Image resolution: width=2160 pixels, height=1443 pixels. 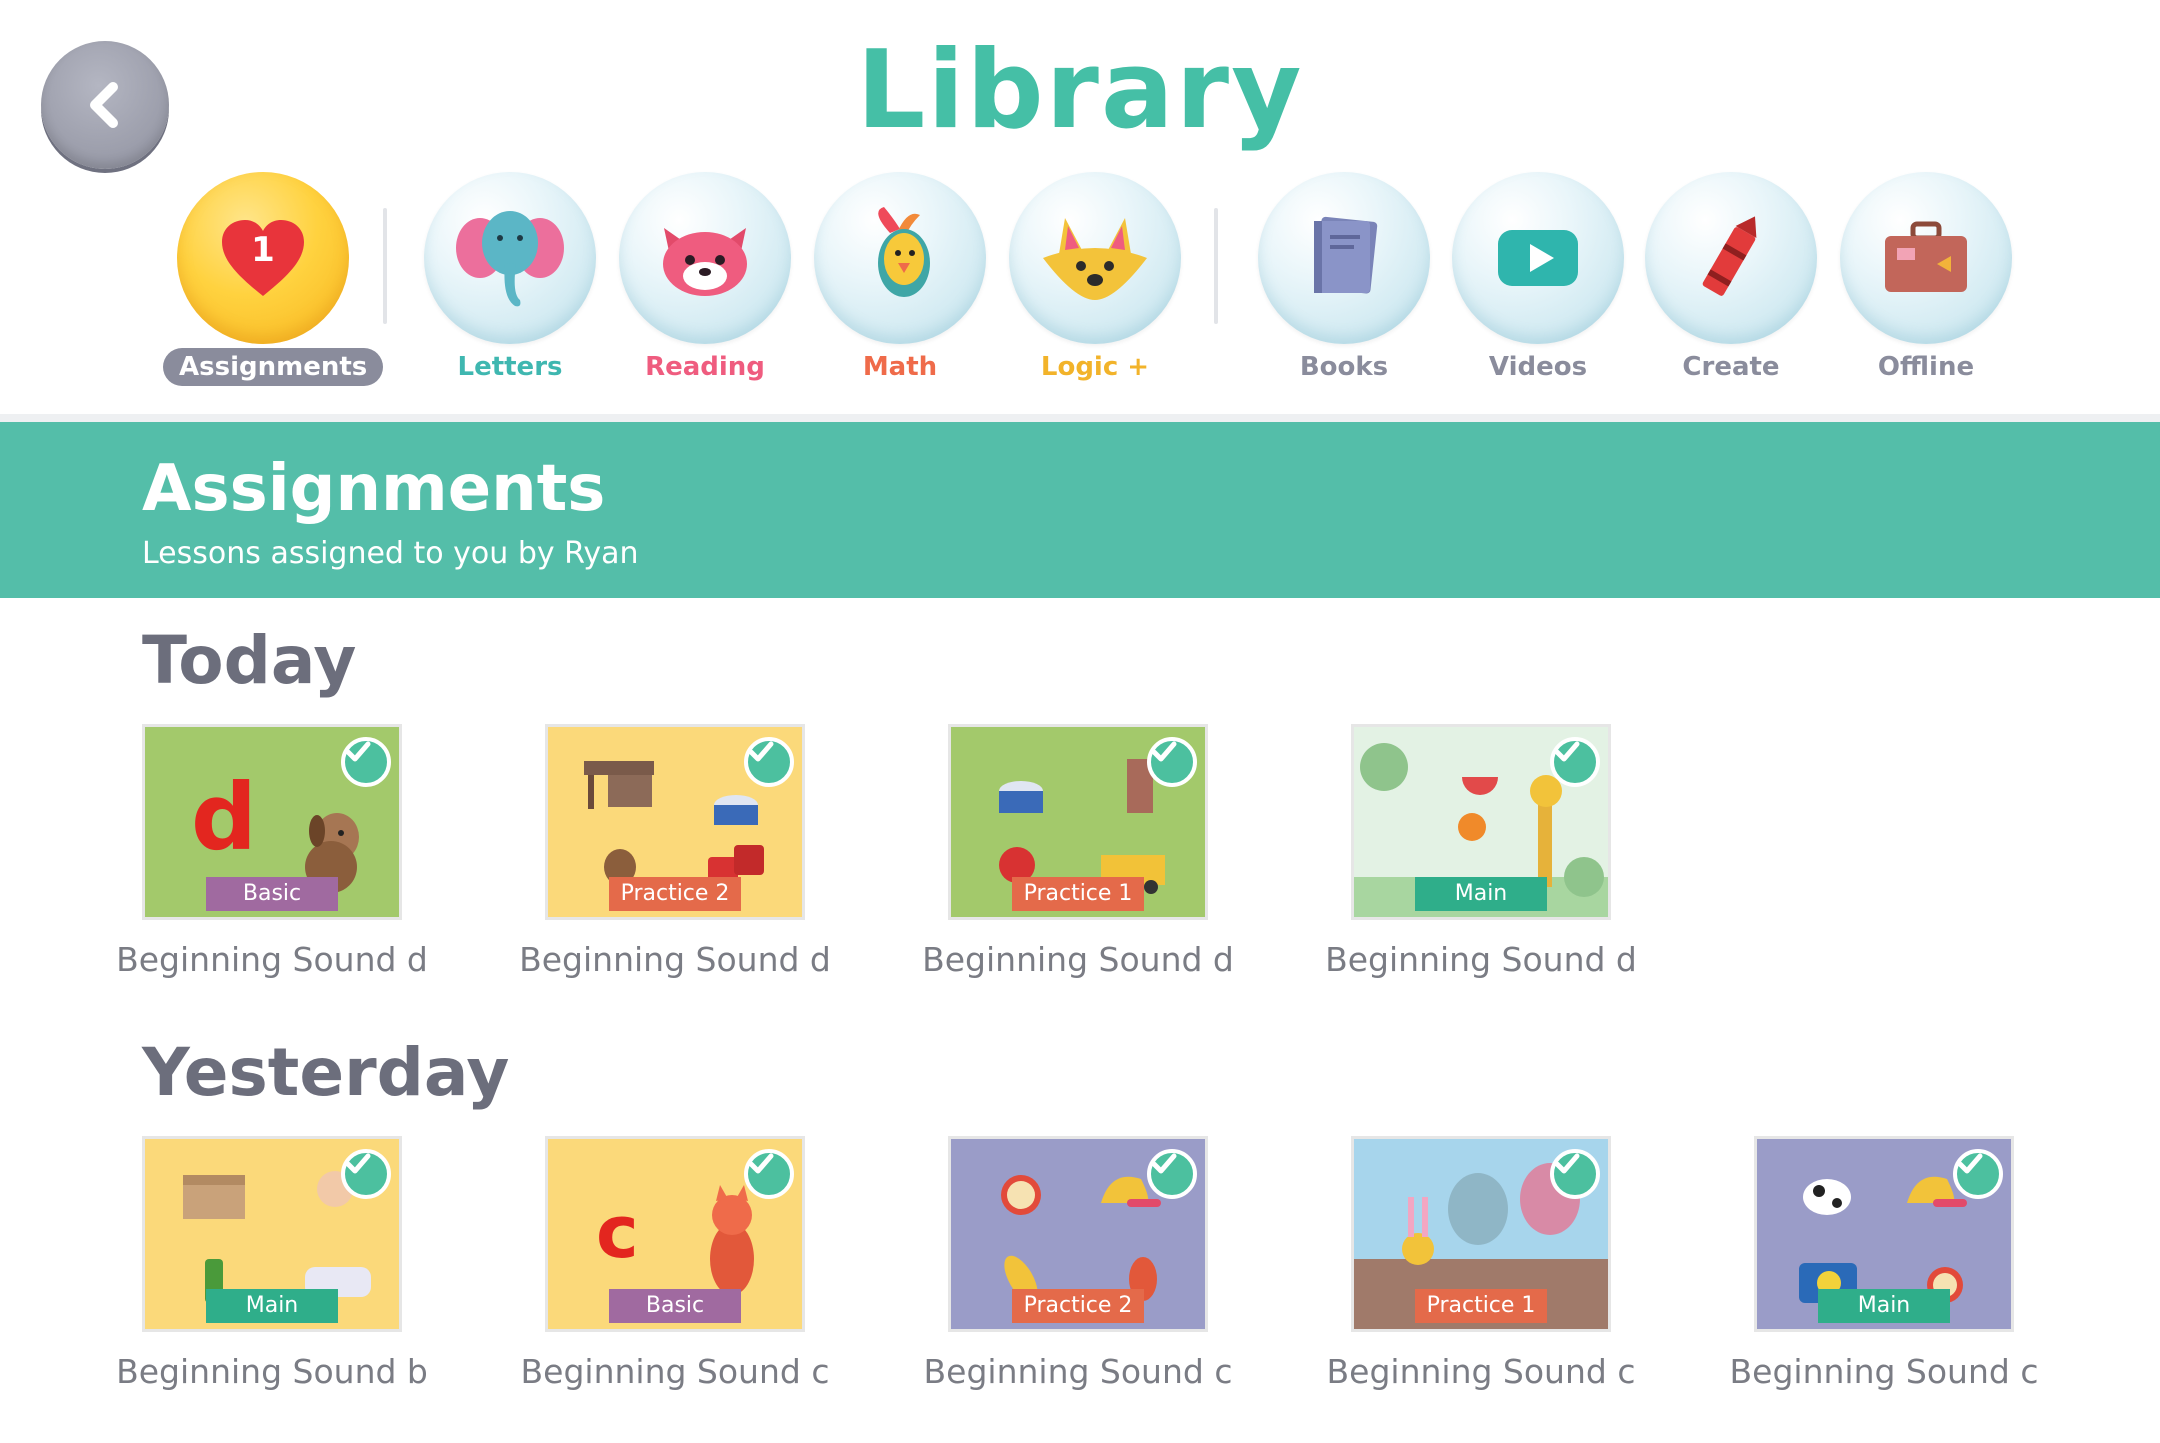 What do you see at coordinates (1346, 255) in the screenshot?
I see `book-icon` at bounding box center [1346, 255].